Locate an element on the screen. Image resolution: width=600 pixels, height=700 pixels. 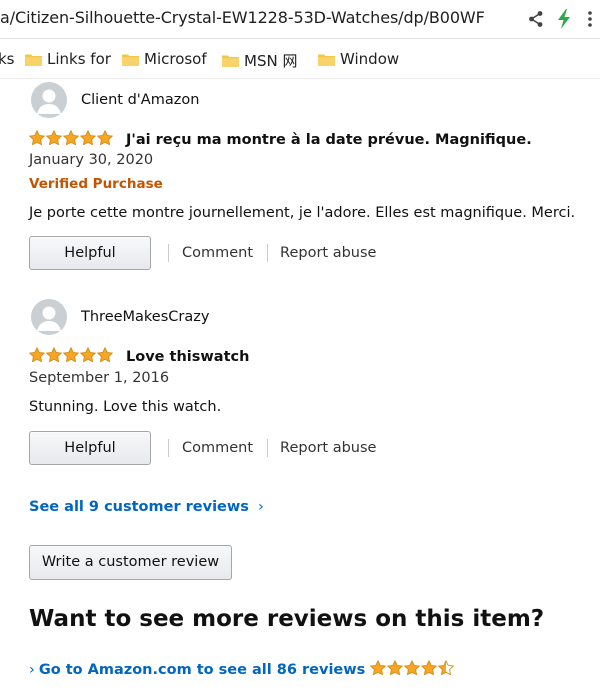
bookmark-label: Window is located at coordinates (370, 59).